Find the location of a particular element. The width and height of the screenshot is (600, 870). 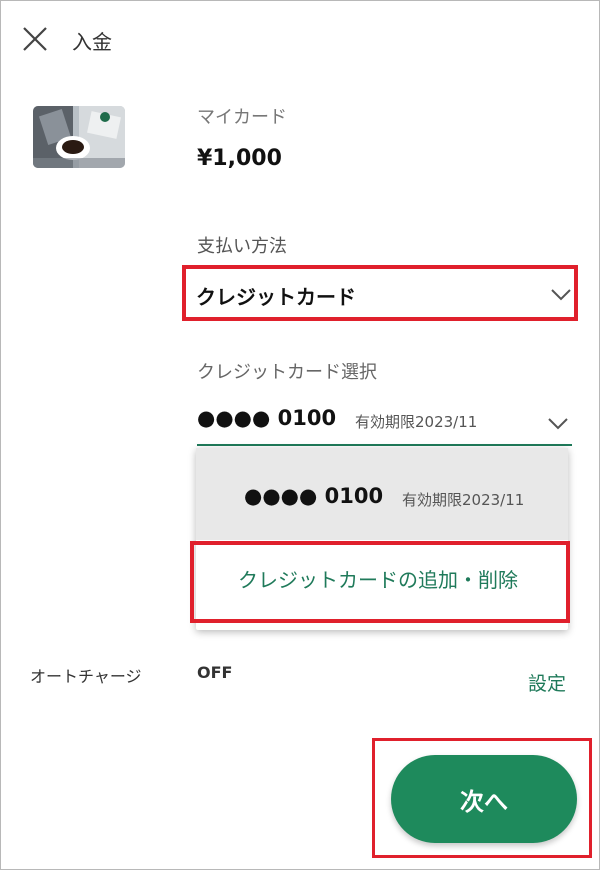

option-card-number: ●●●● 0100 is located at coordinates (314, 496).